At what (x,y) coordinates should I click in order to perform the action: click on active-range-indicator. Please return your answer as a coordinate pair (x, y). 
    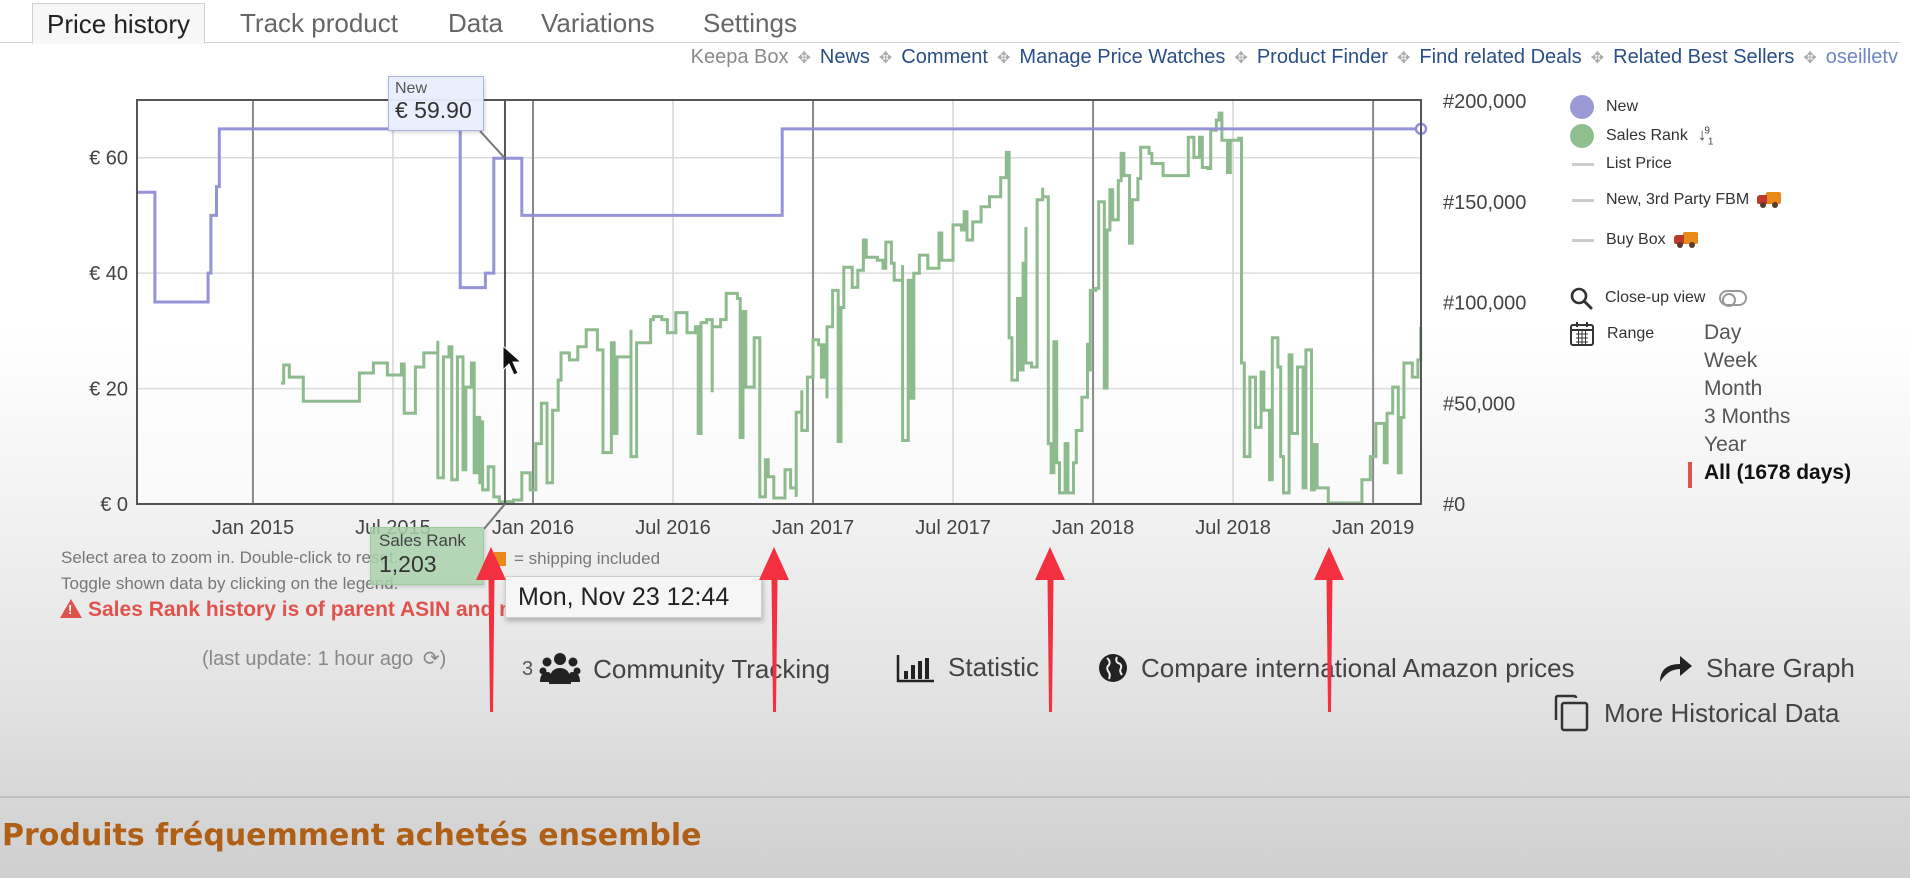
    Looking at the image, I should click on (1690, 475).